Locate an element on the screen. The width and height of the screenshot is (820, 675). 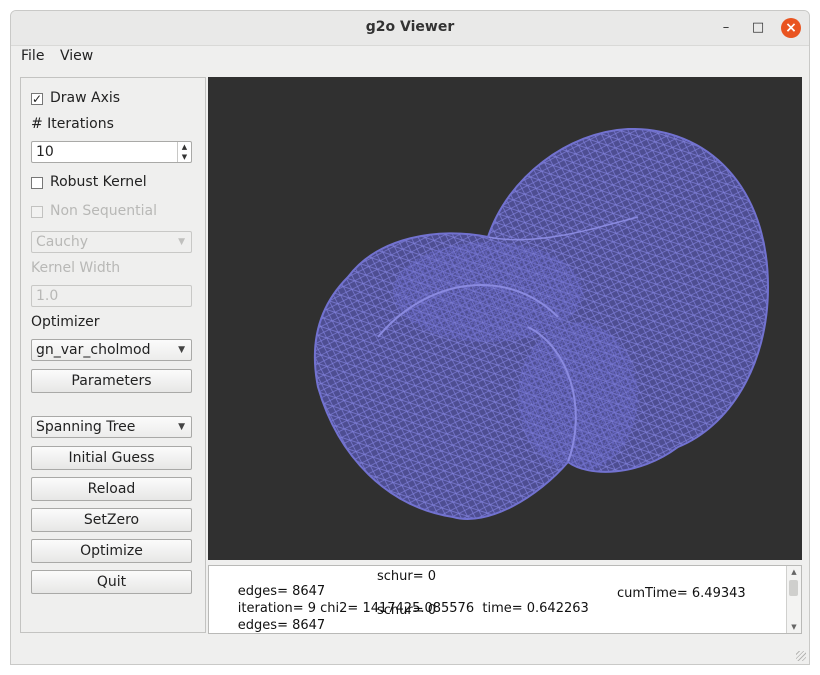
log-cumtime: cumTime= 6.49343 is located at coordinates (681, 593).